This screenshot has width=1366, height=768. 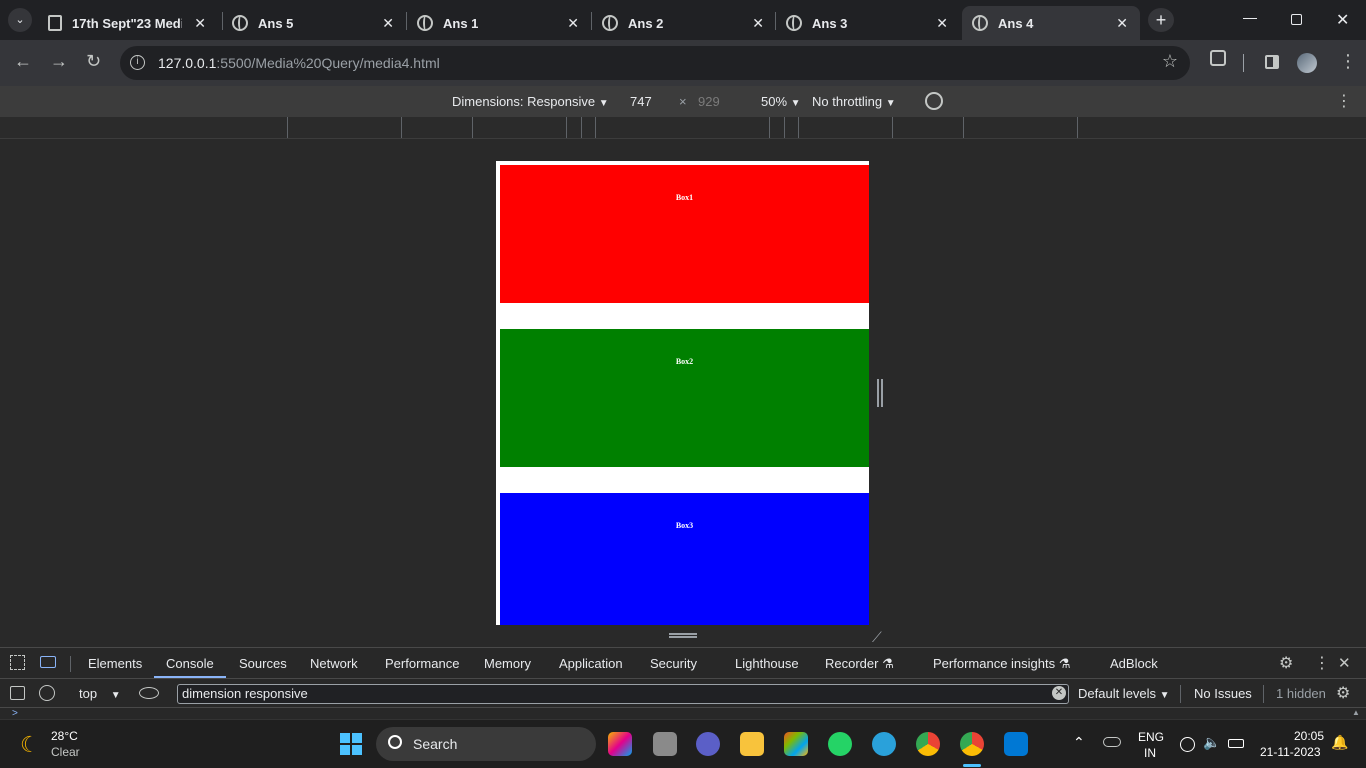 I want to click on scroll-up-arrow: ▲, so click(x=1356, y=712).